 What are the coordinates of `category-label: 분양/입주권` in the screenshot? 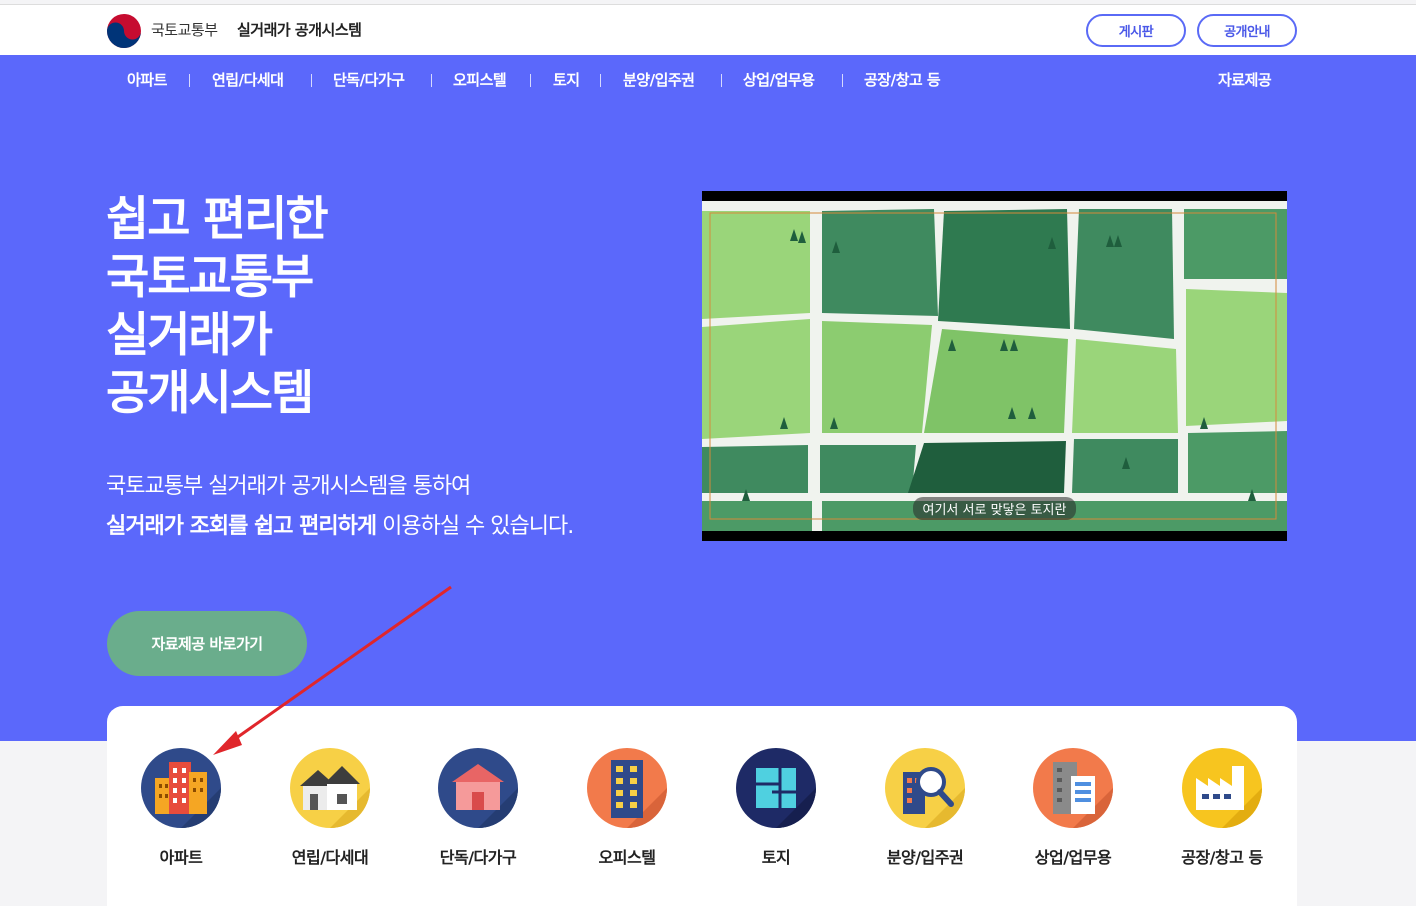 It's located at (925, 857).